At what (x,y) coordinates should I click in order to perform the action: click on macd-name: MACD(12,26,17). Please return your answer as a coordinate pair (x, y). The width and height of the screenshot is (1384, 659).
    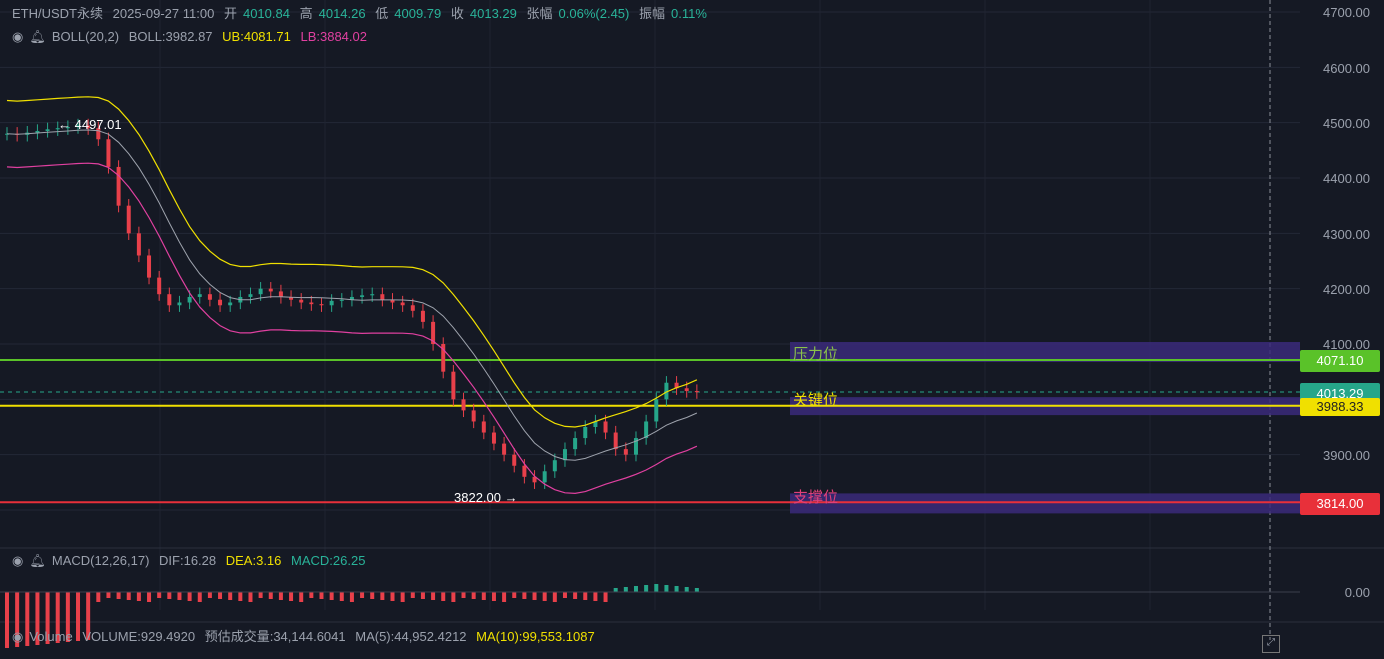
    Looking at the image, I should click on (101, 560).